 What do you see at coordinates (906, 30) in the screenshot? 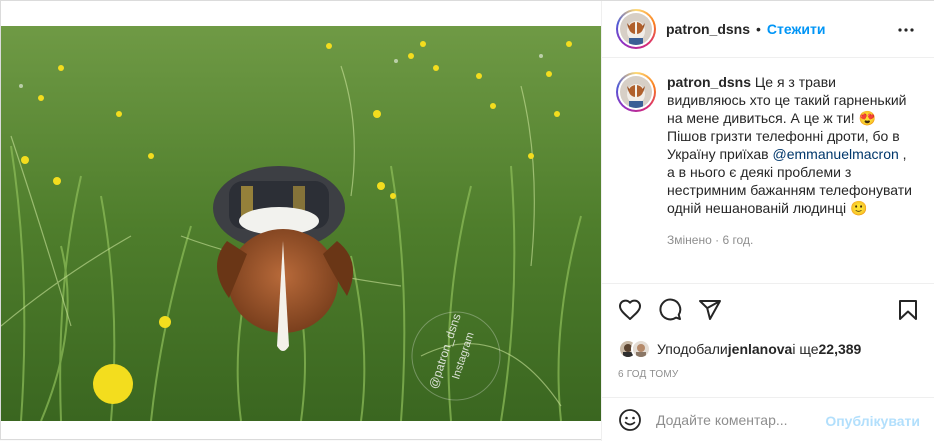
I see `more-options-icon` at bounding box center [906, 30].